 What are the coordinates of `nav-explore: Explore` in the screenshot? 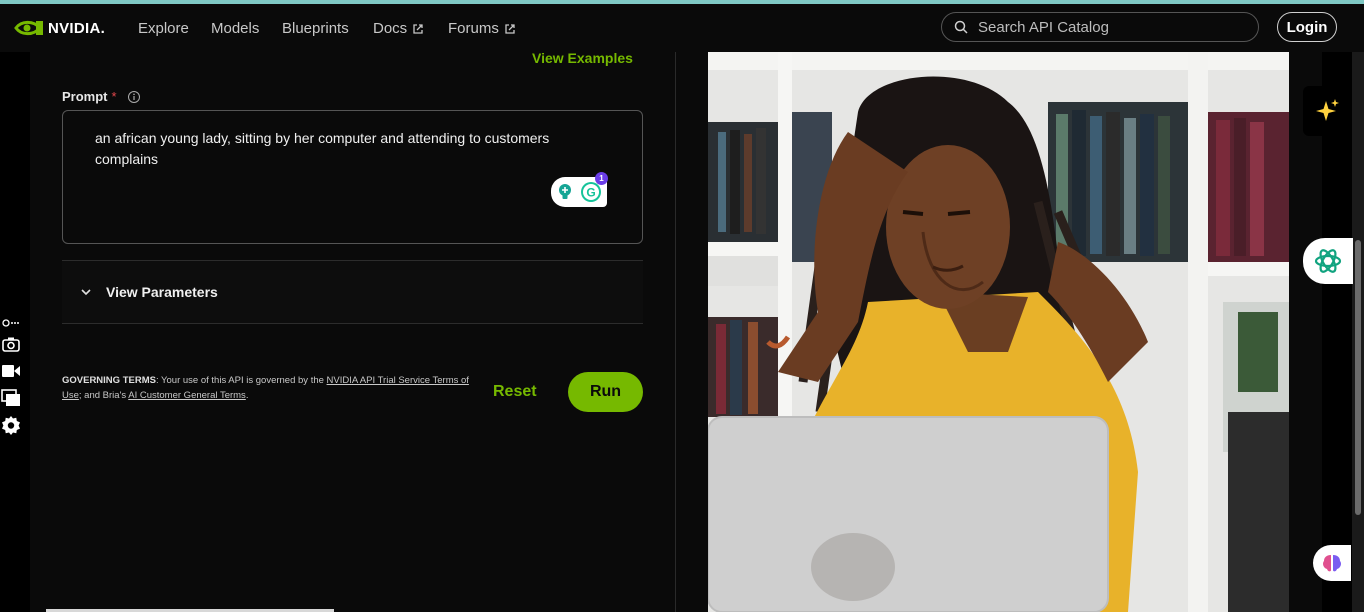 It's located at (163, 28).